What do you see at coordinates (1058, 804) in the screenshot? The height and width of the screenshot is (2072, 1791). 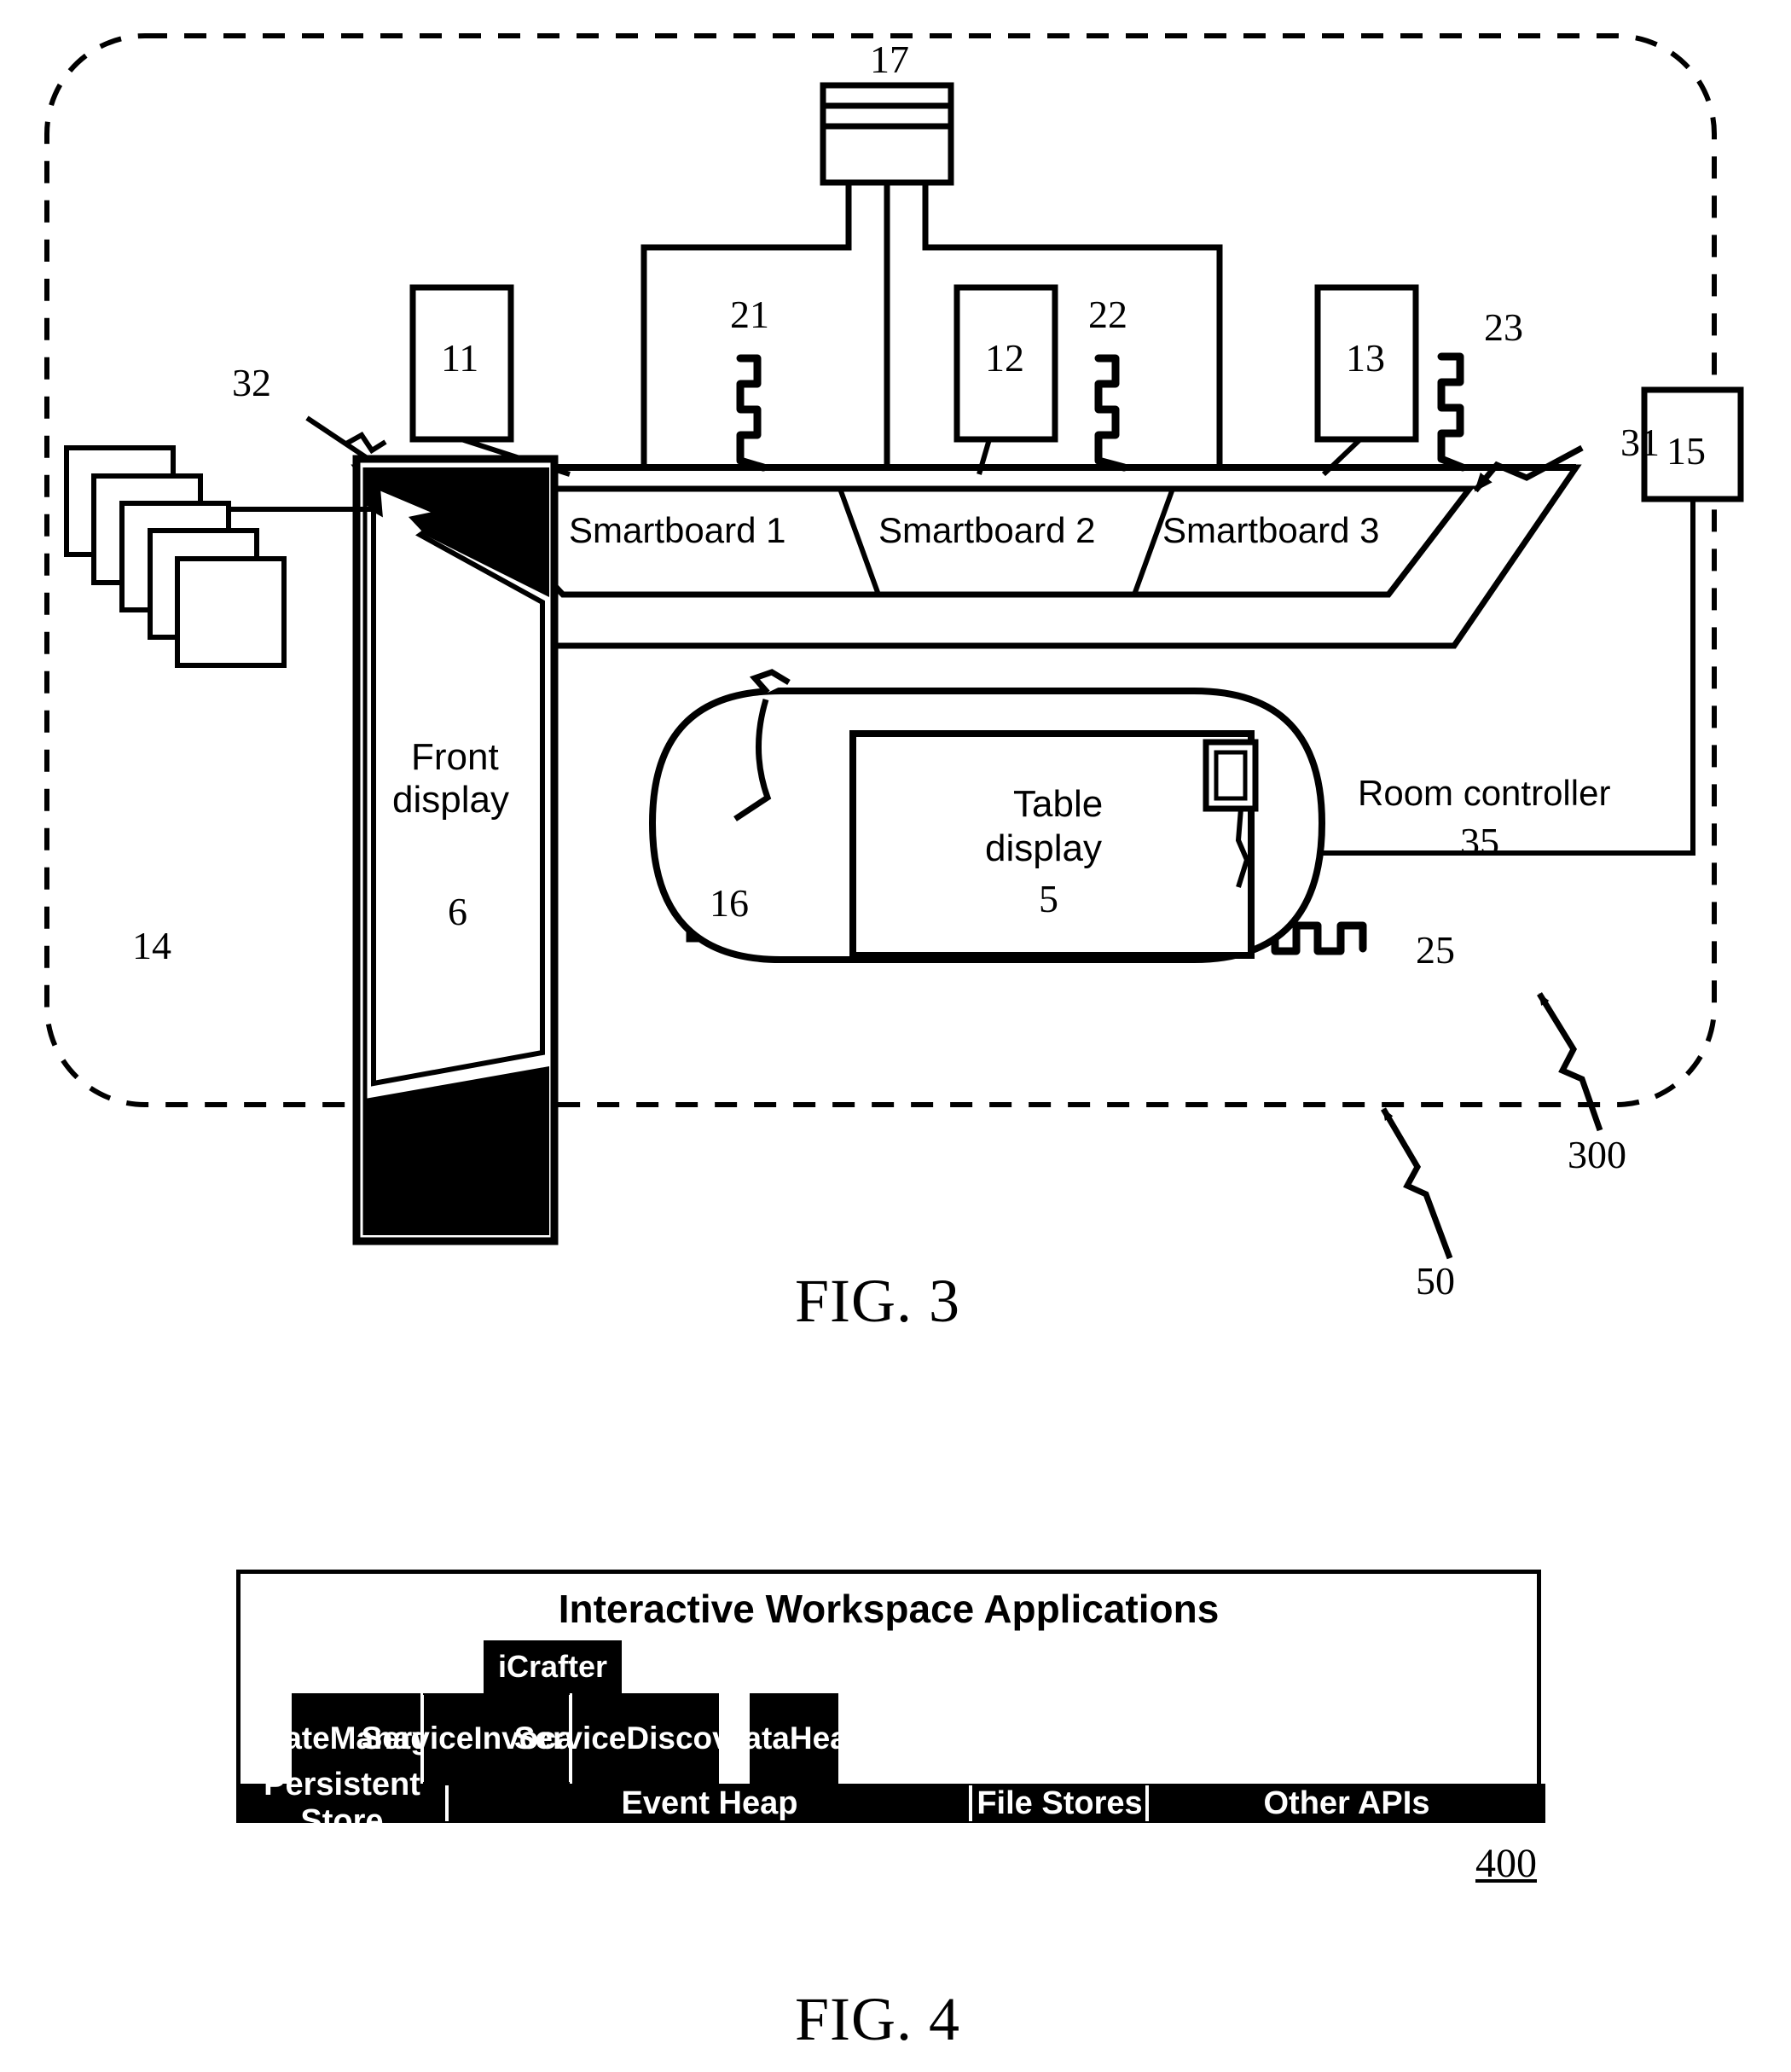 I see `table-display-label-line1: Table` at bounding box center [1058, 804].